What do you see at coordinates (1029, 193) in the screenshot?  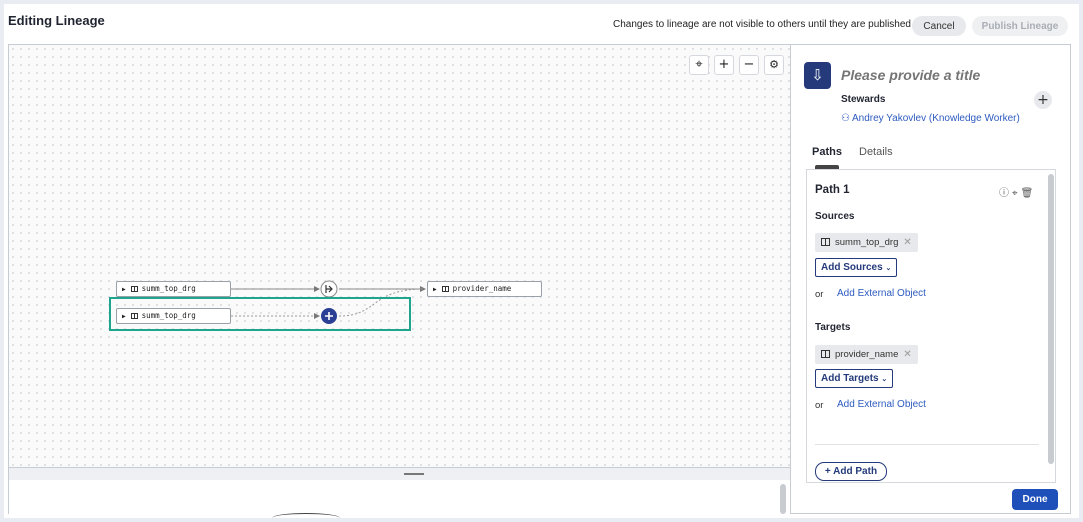 I see `trash-icon: 🗑` at bounding box center [1029, 193].